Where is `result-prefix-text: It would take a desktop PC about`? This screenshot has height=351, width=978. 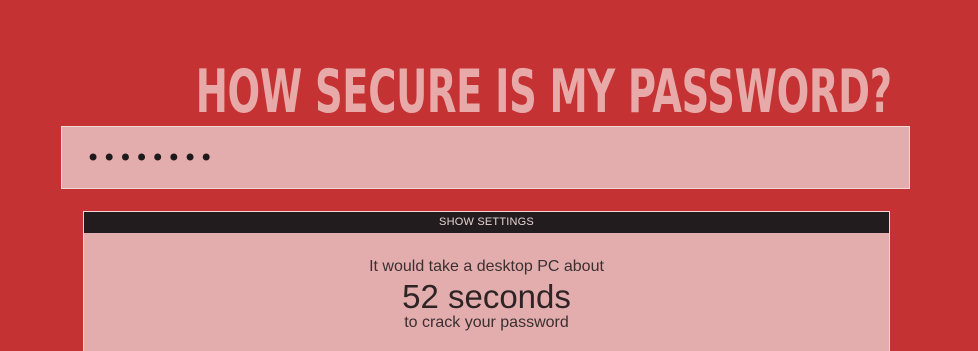 result-prefix-text: It would take a desktop PC about is located at coordinates (486, 266).